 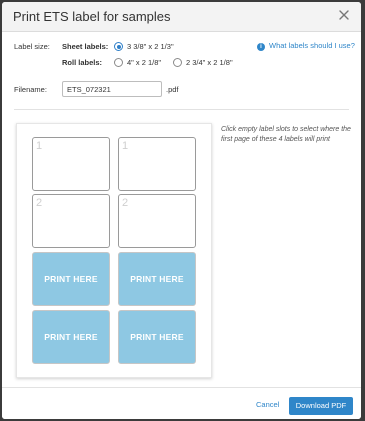 What do you see at coordinates (312, 45) in the screenshot?
I see `help-link-text: What labels should I use?` at bounding box center [312, 45].